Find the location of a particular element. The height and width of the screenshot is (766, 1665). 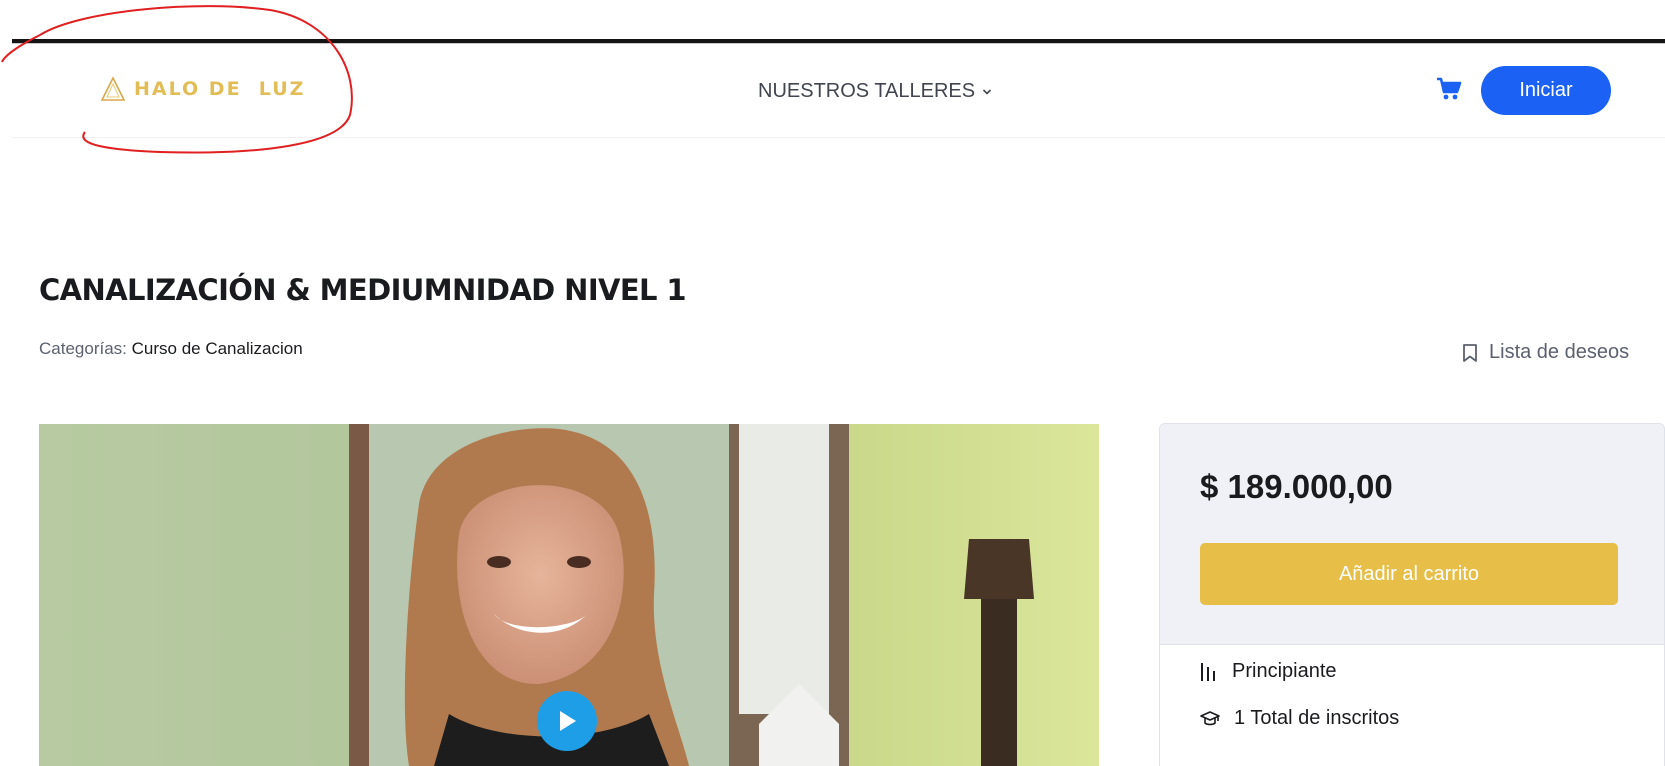

categories-line: Categorías: Curso de Canalizacion is located at coordinates (171, 349).